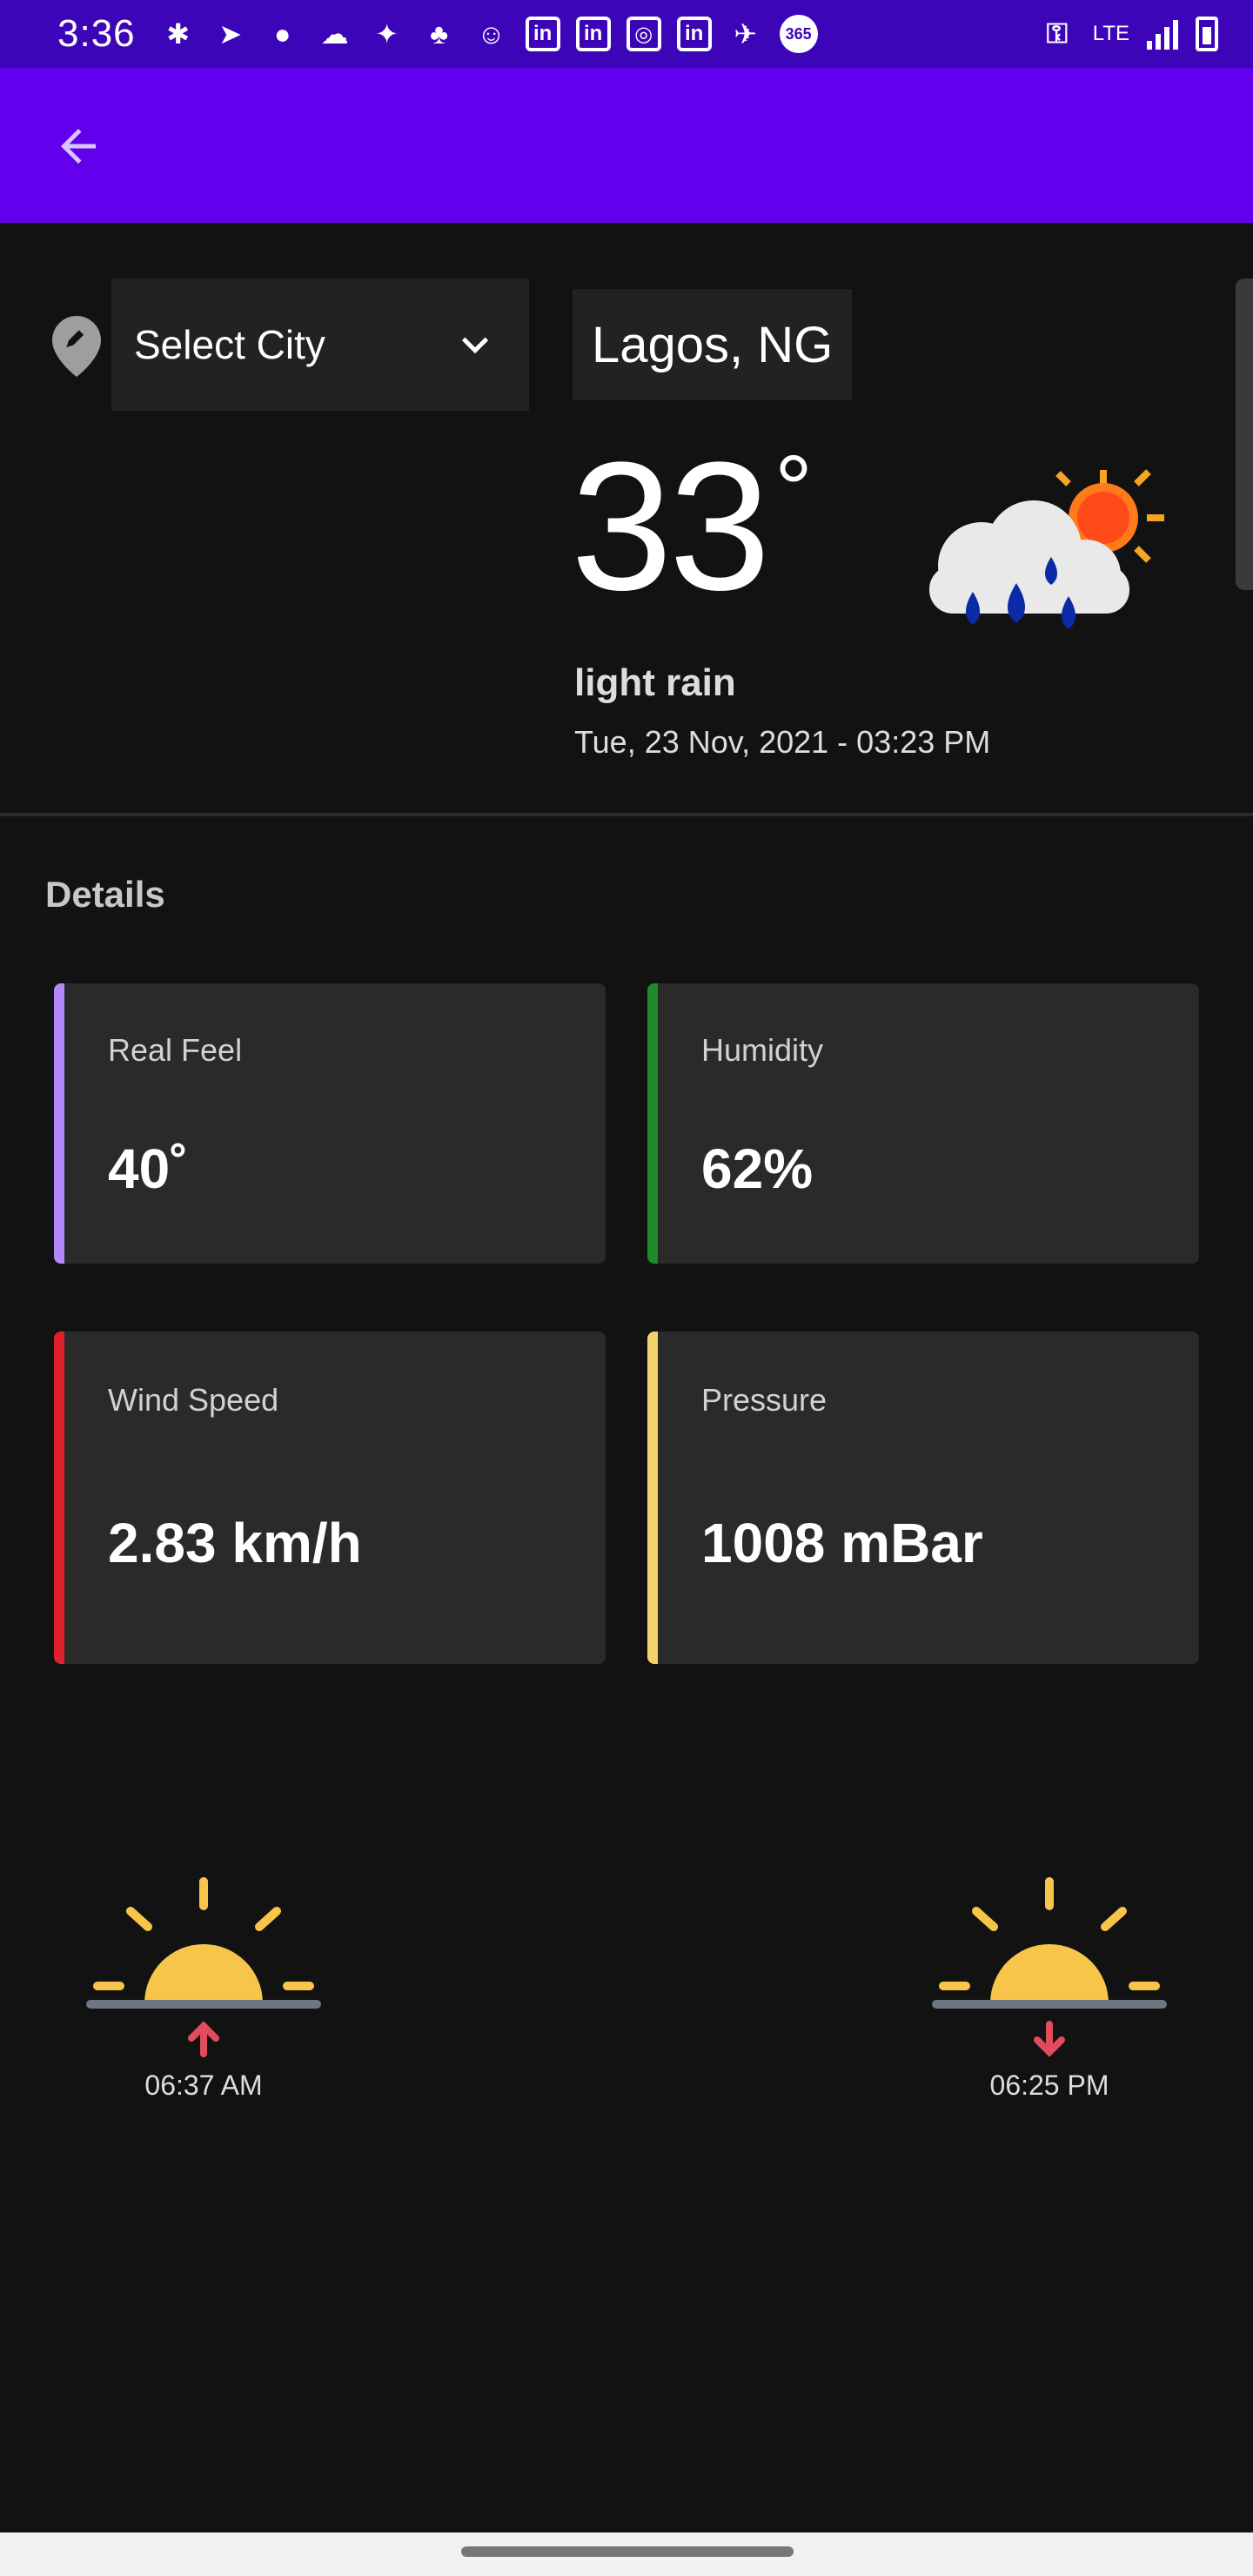 This screenshot has width=1253, height=2576. Describe the element at coordinates (793, 489) in the screenshot. I see `temperature-unit: °` at that location.